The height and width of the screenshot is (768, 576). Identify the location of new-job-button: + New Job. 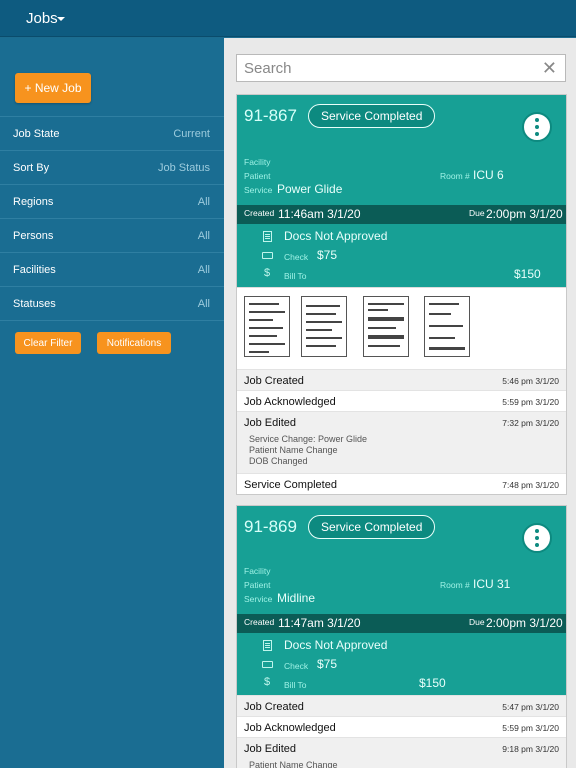
(53, 88).